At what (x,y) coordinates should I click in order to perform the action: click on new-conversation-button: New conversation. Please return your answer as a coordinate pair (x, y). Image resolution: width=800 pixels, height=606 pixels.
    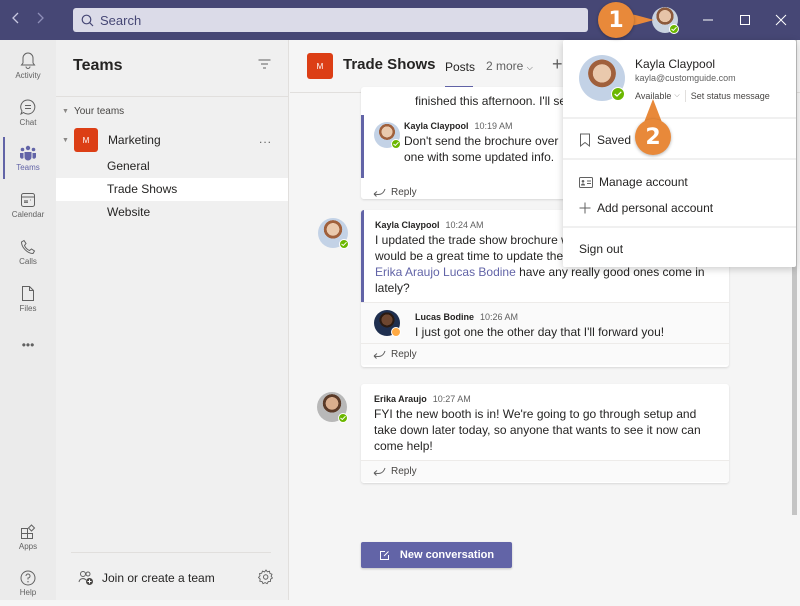
    Looking at the image, I should click on (436, 555).